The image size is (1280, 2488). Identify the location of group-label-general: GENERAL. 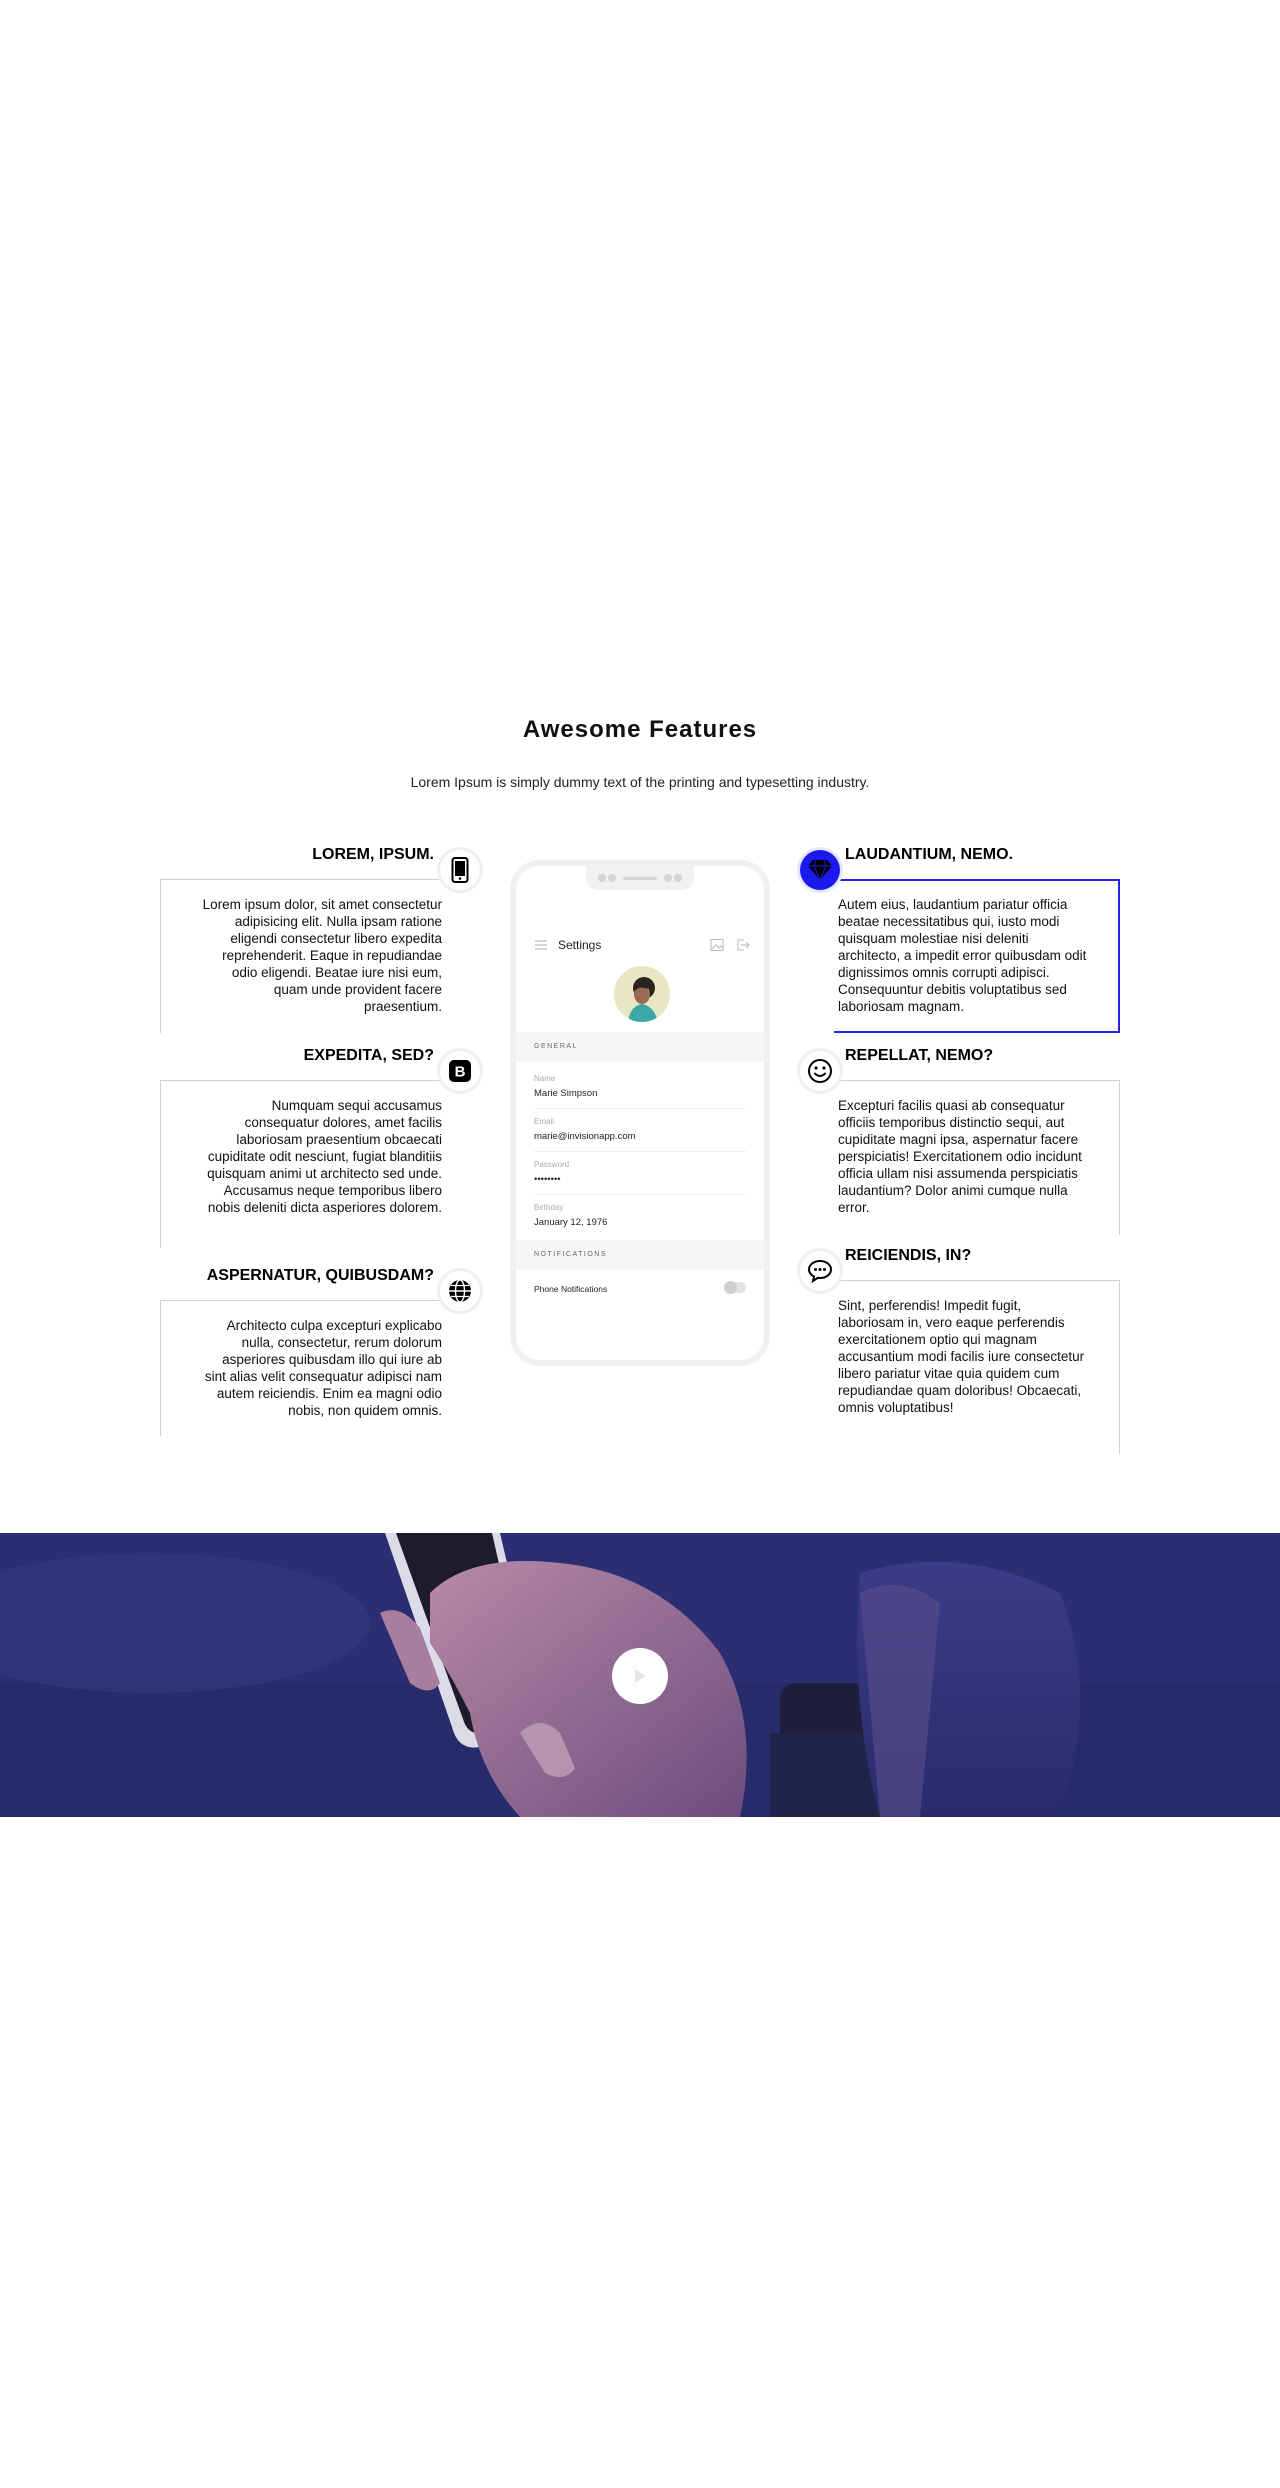
(640, 1047).